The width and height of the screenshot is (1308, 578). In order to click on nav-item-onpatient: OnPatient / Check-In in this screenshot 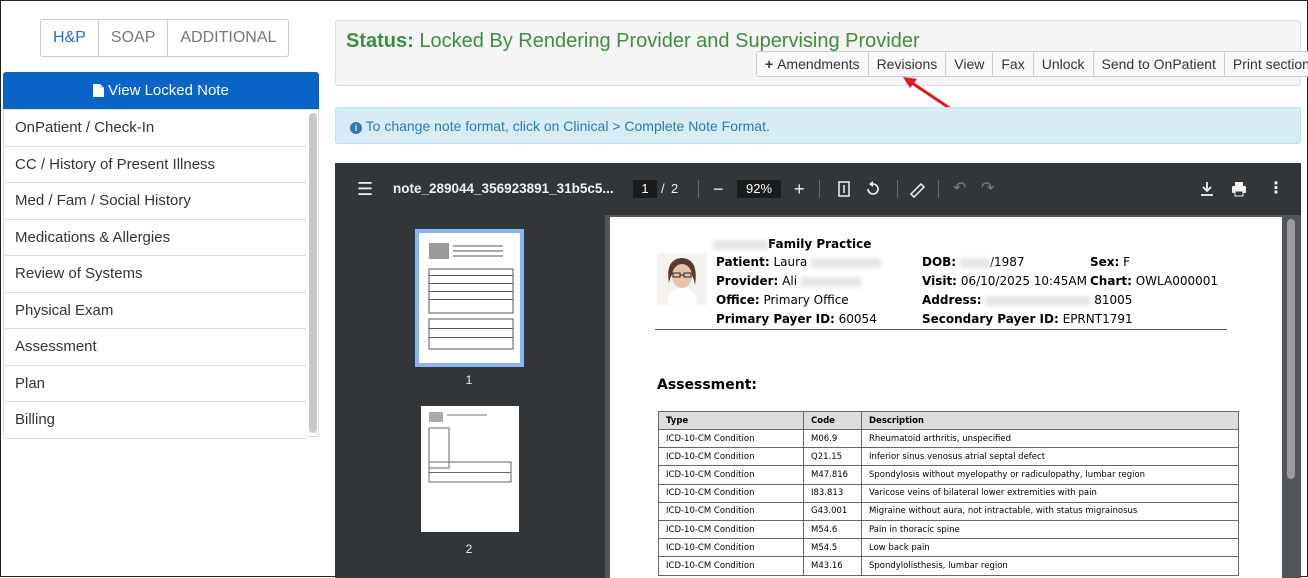, I will do `click(155, 128)`.